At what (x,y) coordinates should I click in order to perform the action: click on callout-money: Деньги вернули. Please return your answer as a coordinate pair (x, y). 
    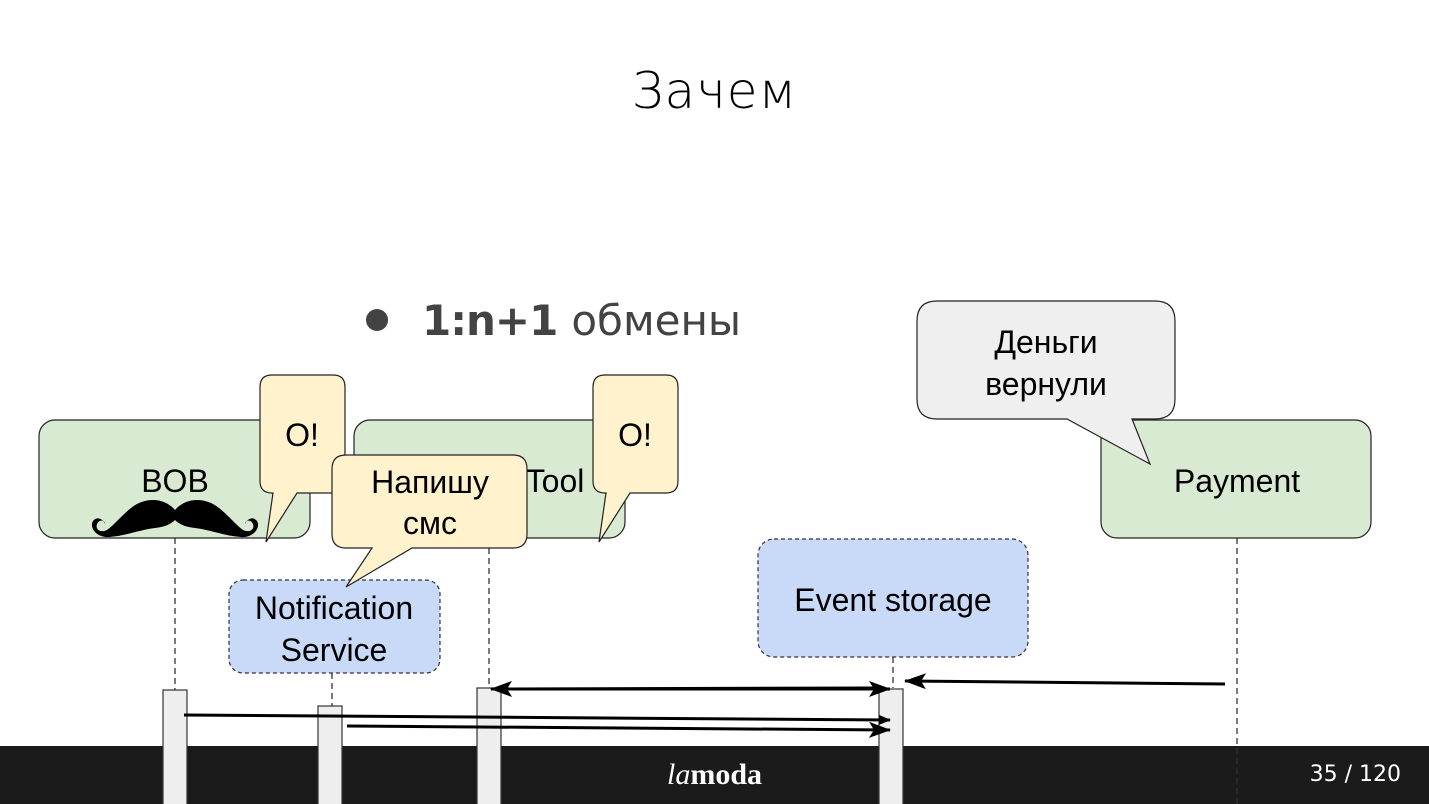
    Looking at the image, I should click on (1046, 383).